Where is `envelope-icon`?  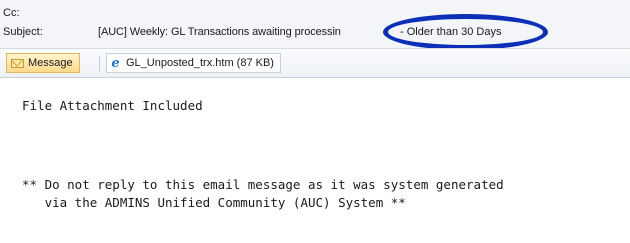
envelope-icon is located at coordinates (17, 63).